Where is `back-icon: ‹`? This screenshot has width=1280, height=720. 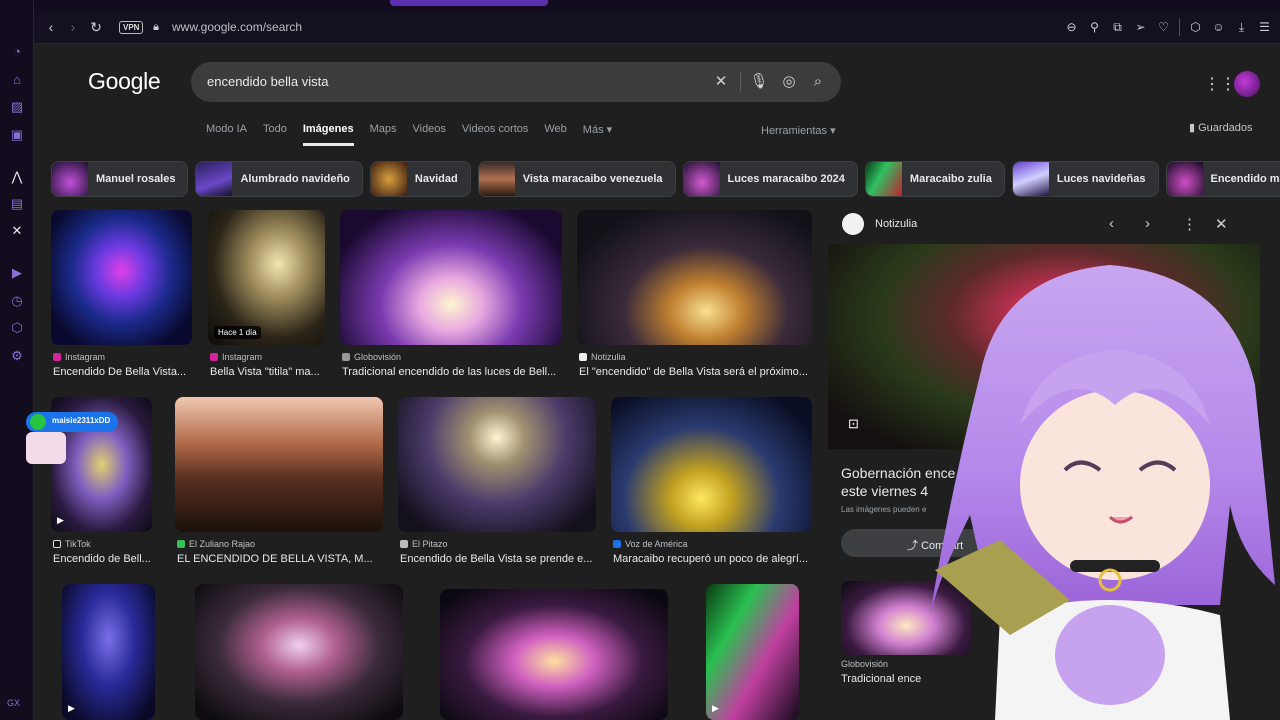 back-icon: ‹ is located at coordinates (51, 27).